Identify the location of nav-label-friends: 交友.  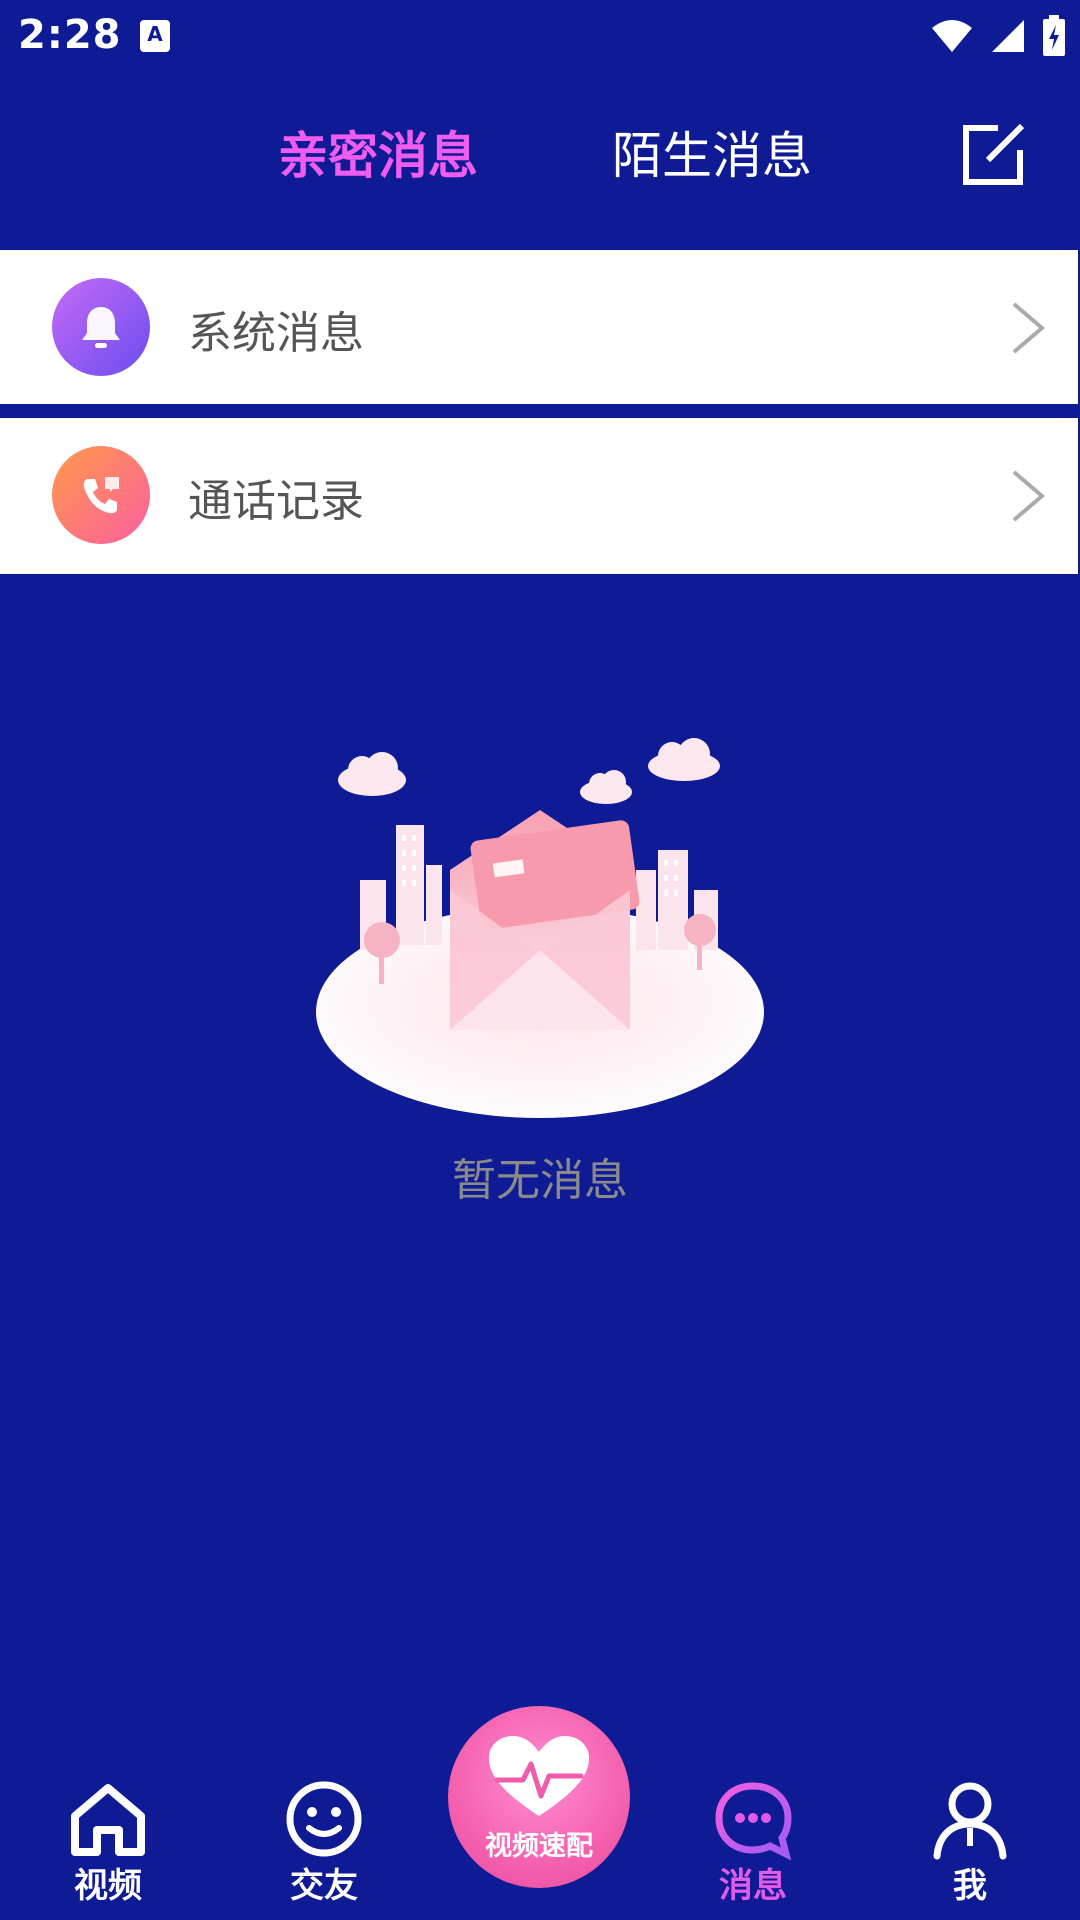
(324, 1886).